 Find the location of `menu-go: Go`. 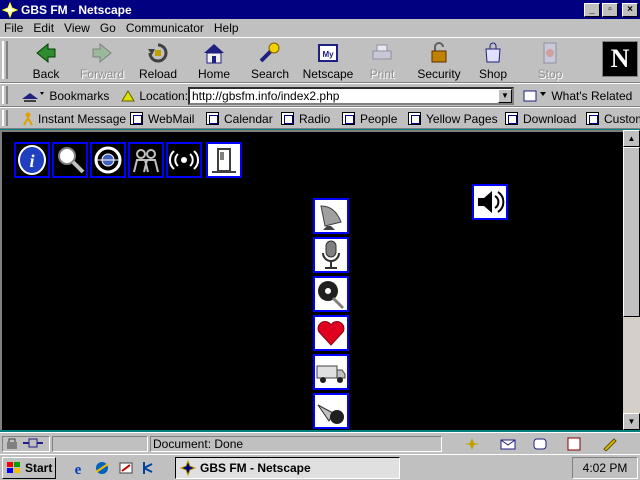

menu-go: Go is located at coordinates (108, 28).